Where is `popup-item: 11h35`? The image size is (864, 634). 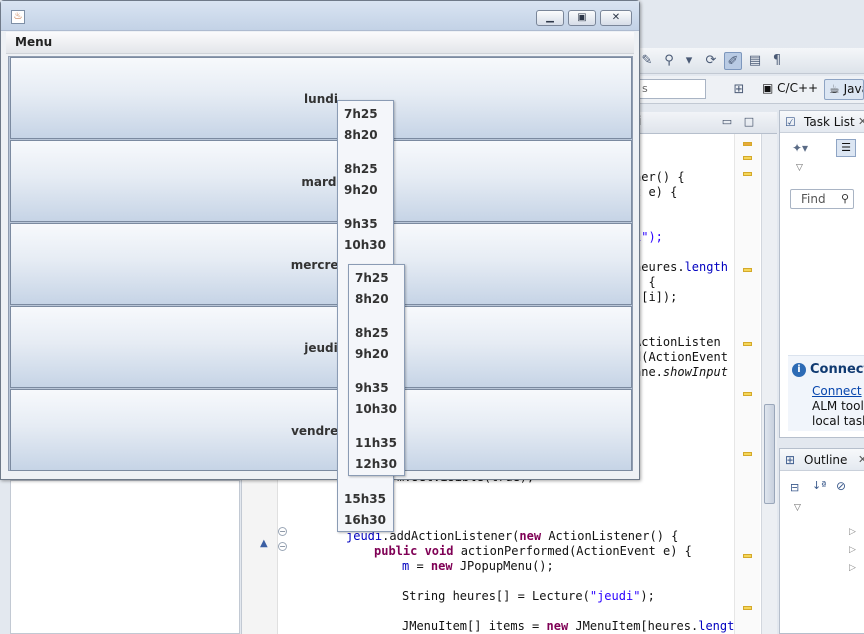 popup-item: 11h35 is located at coordinates (376, 443).